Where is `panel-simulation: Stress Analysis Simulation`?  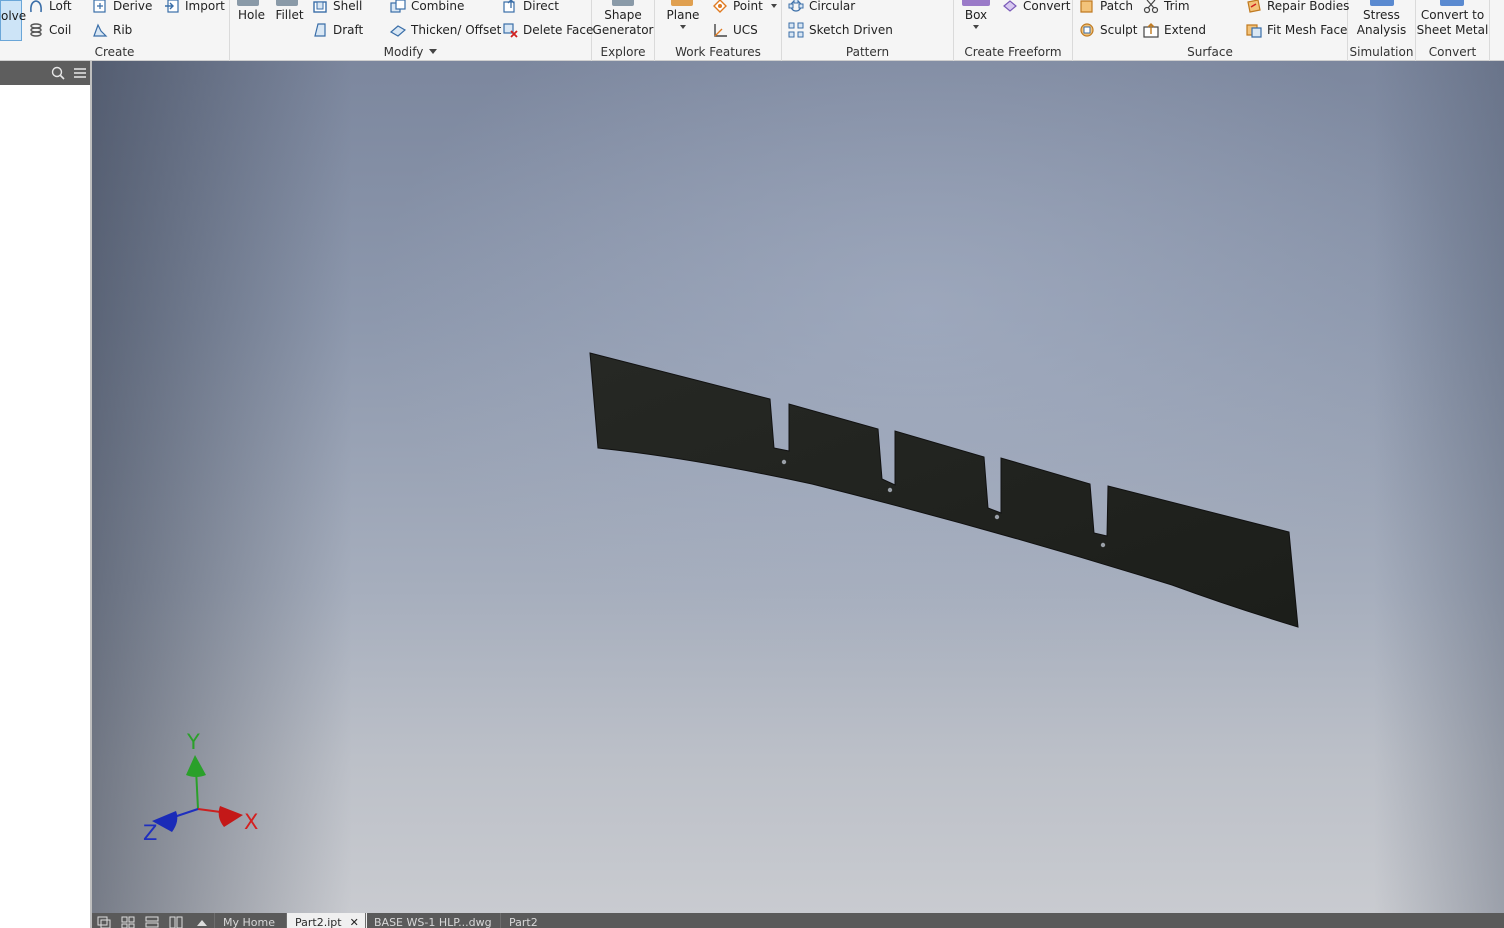
panel-simulation: Stress Analysis Simulation is located at coordinates (1382, 30).